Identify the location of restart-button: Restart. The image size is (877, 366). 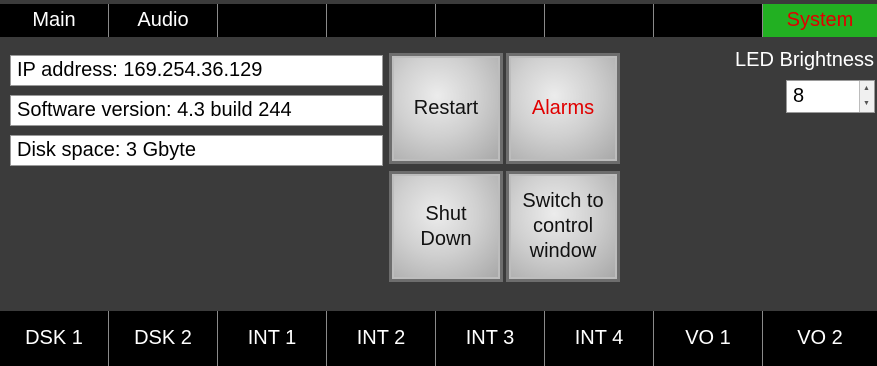
(446, 108).